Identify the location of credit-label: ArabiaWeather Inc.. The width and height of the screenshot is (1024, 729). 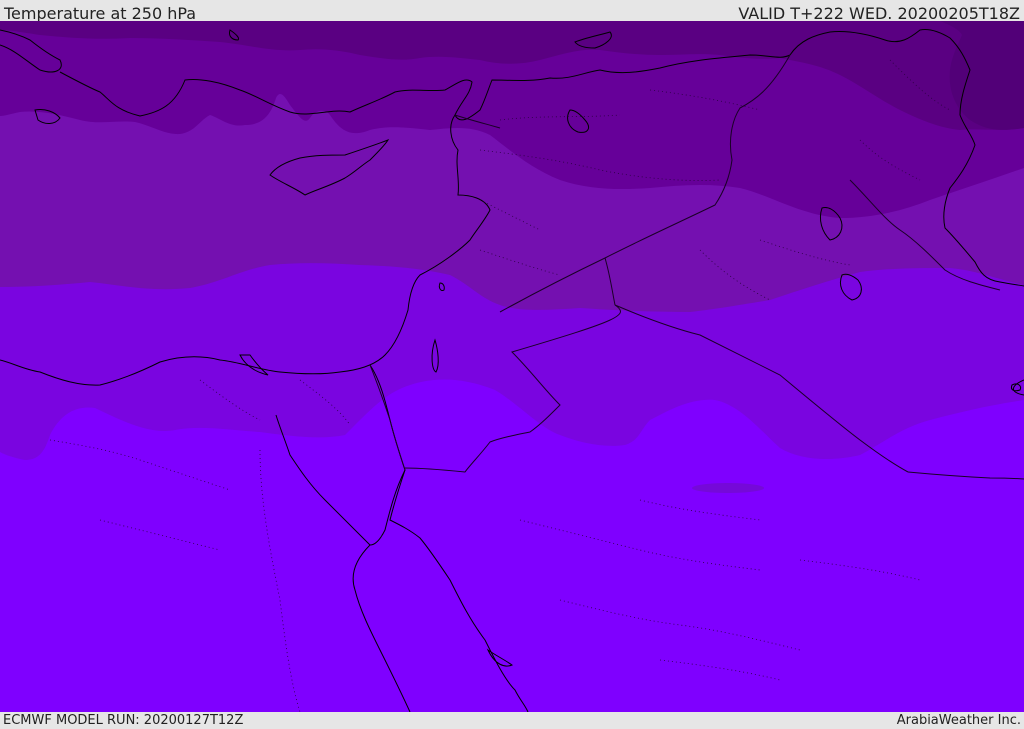
(958, 720).